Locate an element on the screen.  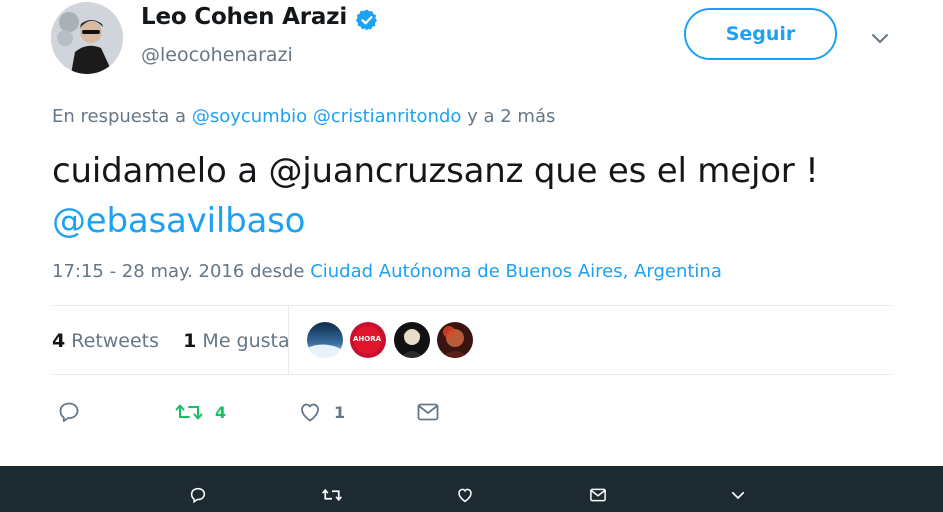
reply-suffix: y a 2 más is located at coordinates (511, 116).